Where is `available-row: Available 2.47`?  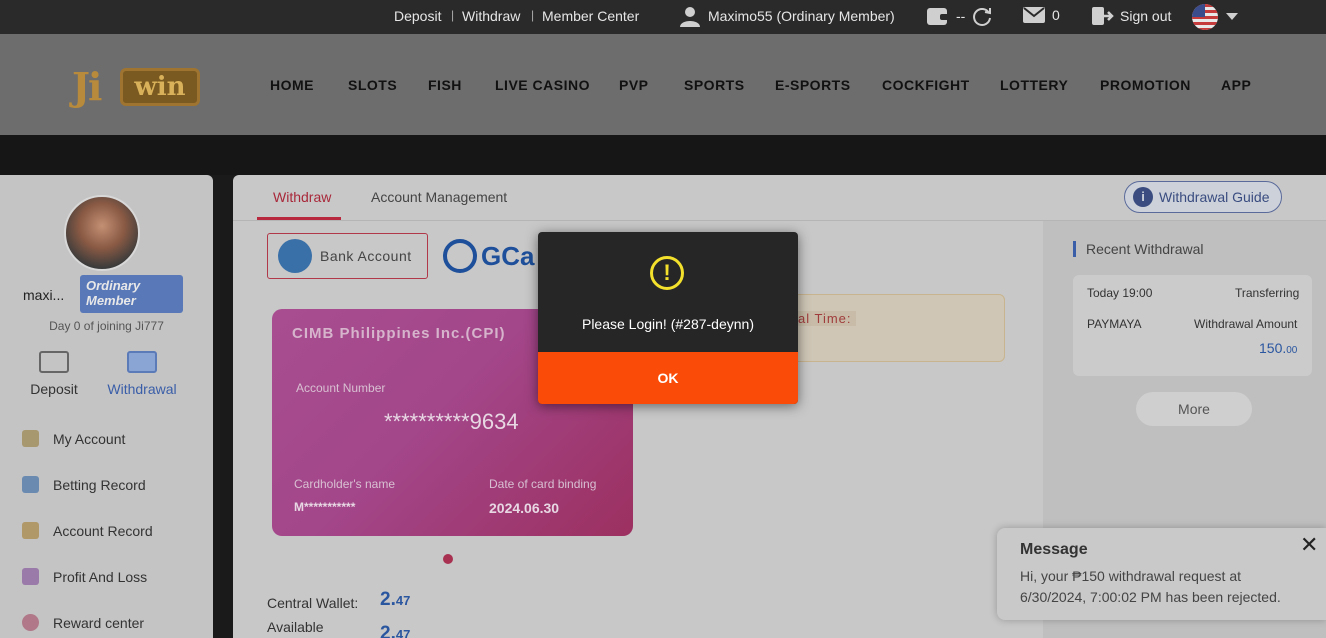 available-row: Available 2.47 is located at coordinates (338, 628).